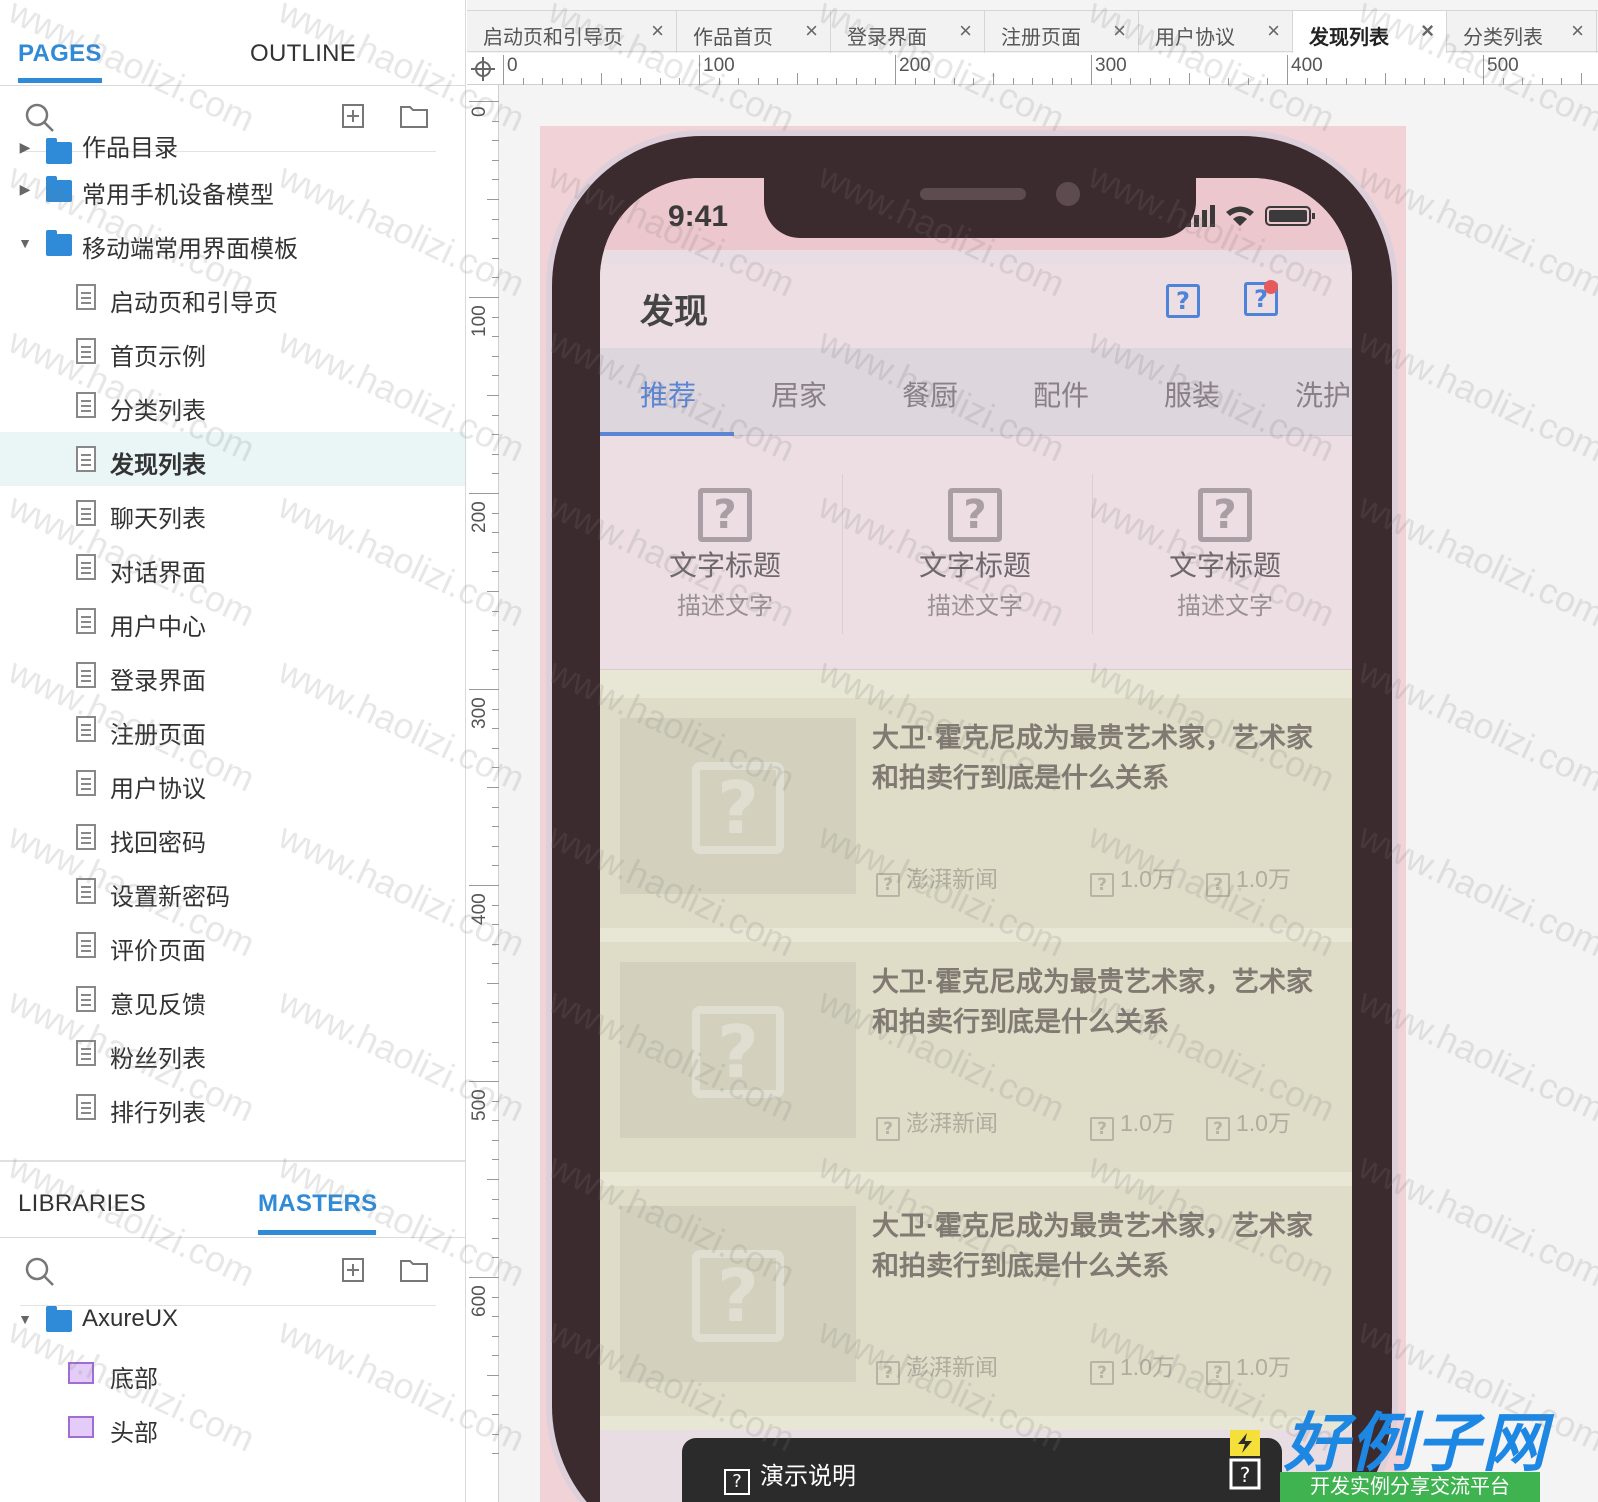 The image size is (1598, 1502). Describe the element at coordinates (1216, 32) in the screenshot. I see `document-tab: 用户协议 ×` at that location.